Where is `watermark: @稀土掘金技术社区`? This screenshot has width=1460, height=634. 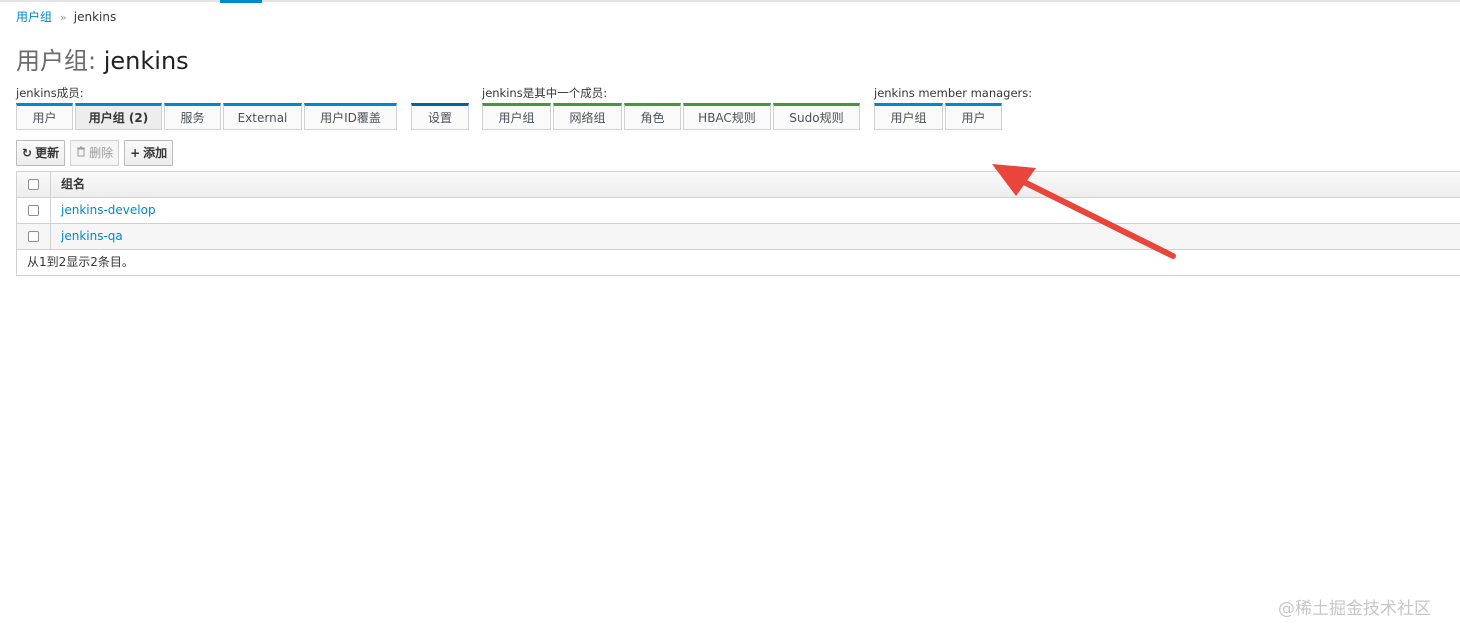
watermark: @稀土掘金技术社区 is located at coordinates (1354, 609).